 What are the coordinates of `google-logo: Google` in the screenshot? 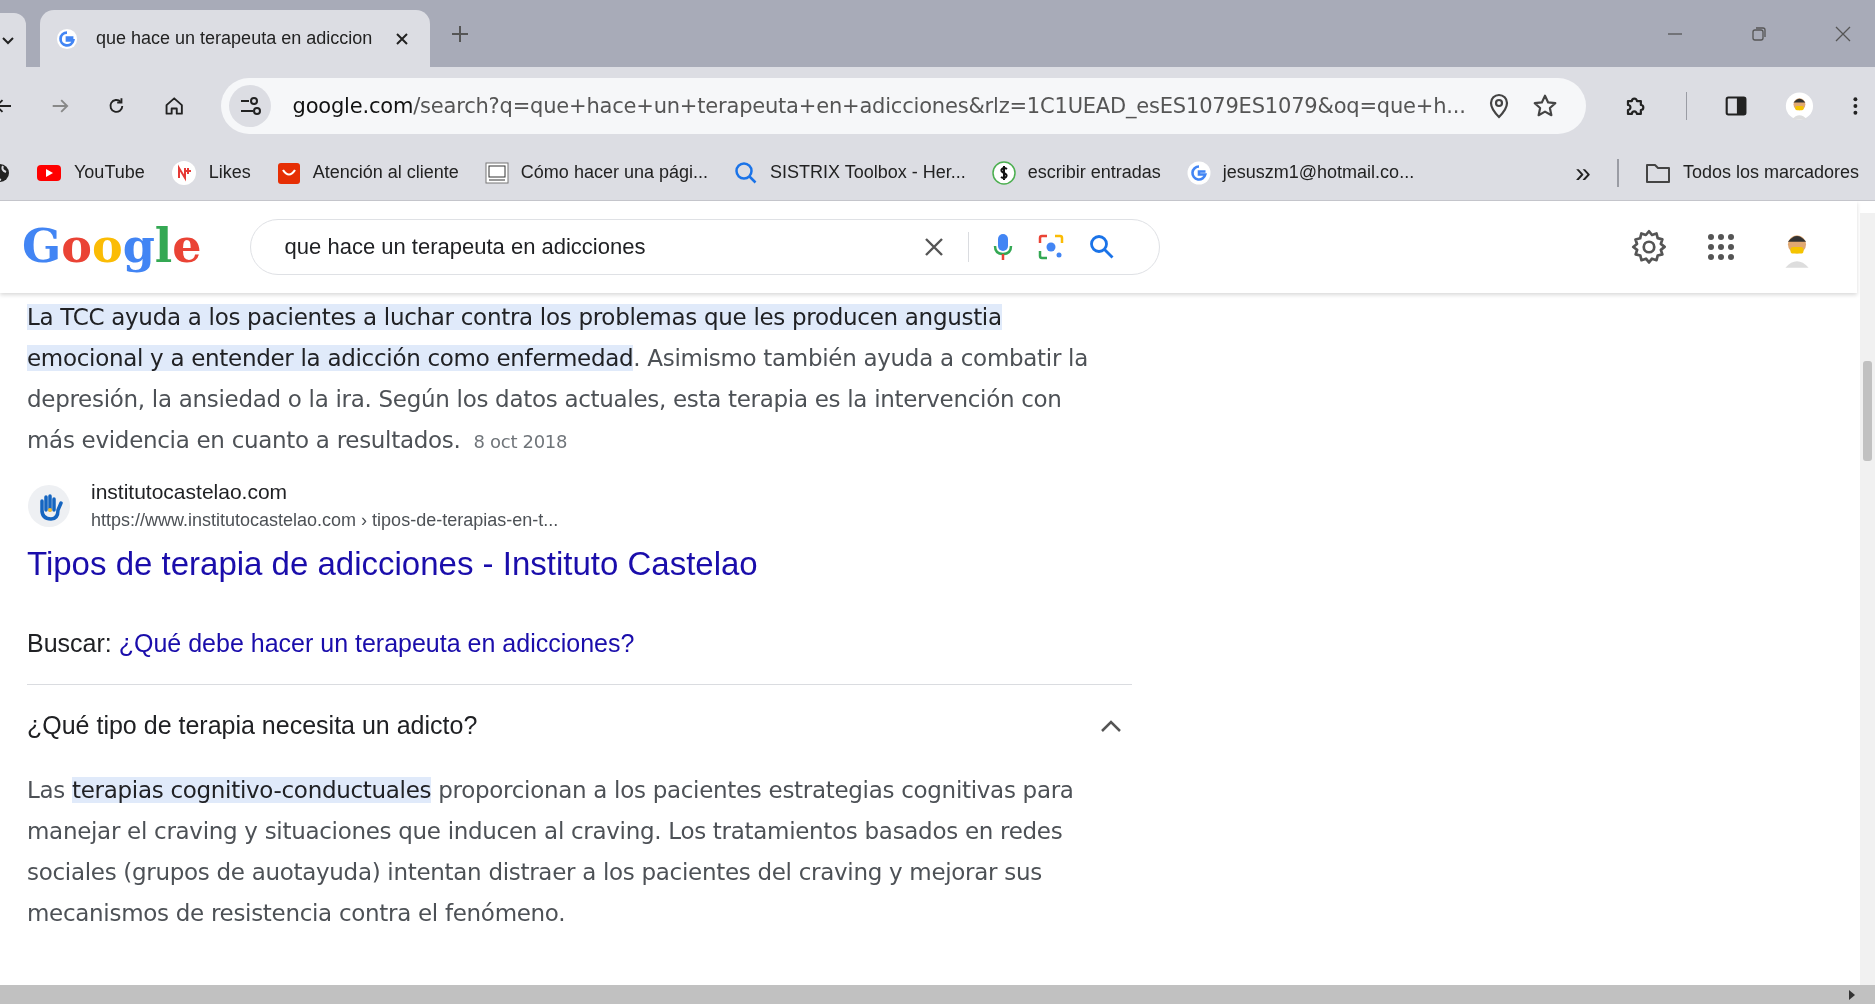 It's located at (112, 247).